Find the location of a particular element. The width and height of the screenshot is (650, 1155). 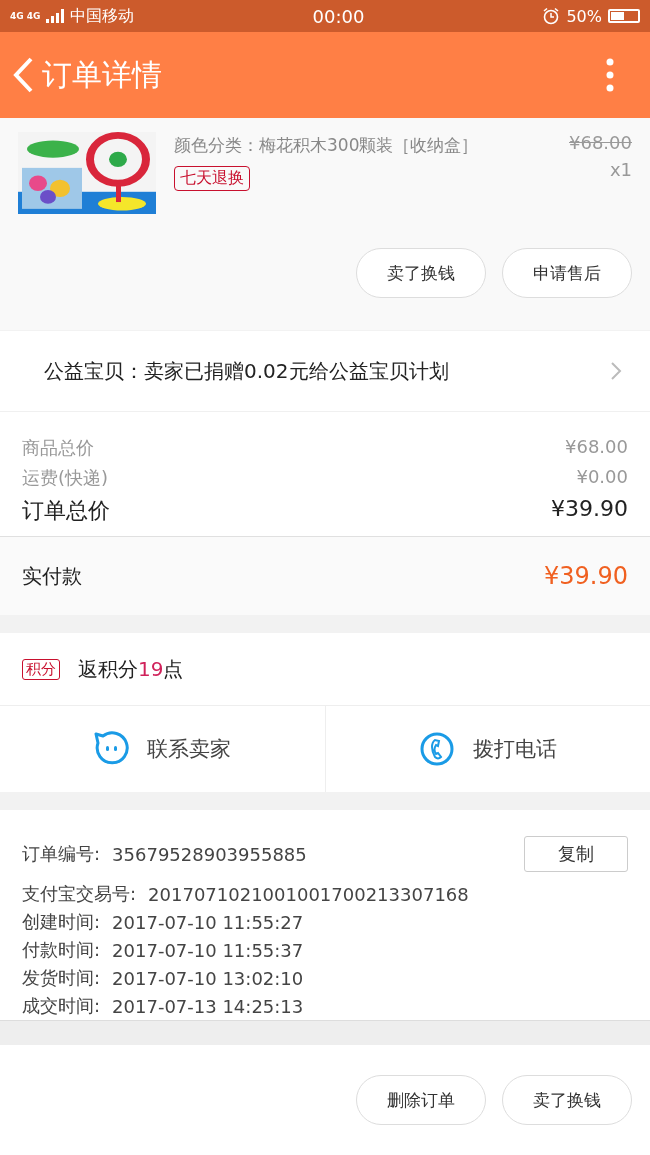

info-label: 订单编号: is located at coordinates (61, 854).